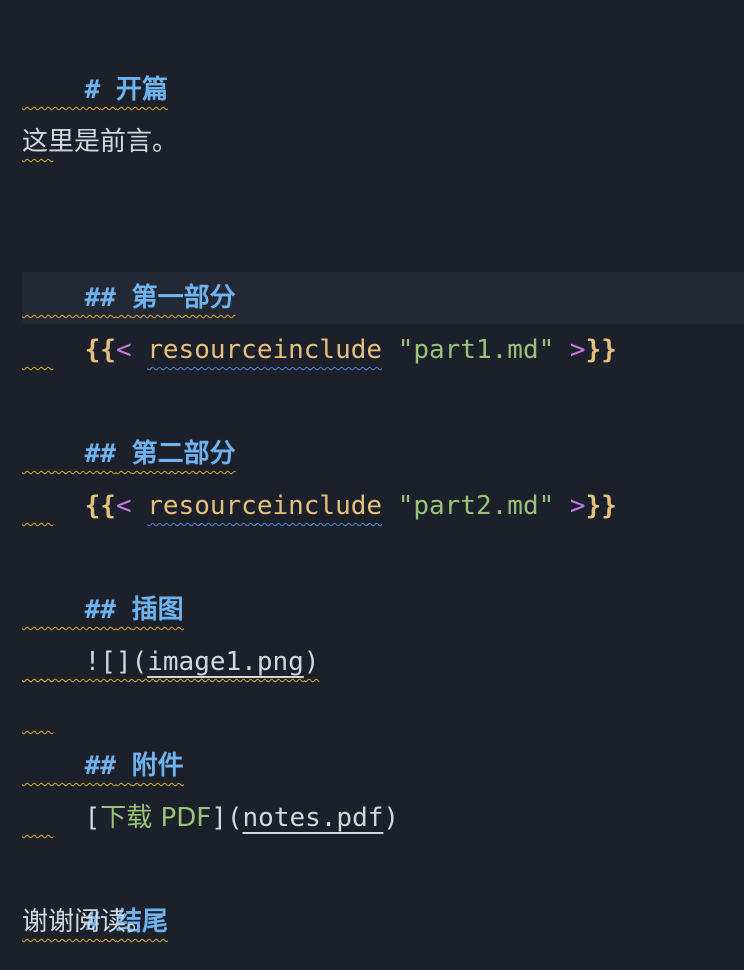  Describe the element at coordinates (157, 941) in the screenshot. I see `punctuation-warning-squiggle` at that location.